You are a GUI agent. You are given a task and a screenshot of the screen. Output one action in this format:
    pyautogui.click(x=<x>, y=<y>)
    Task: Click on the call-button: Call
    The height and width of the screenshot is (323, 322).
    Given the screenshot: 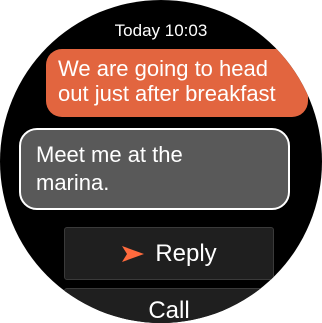 What is the action you would take?
    pyautogui.click(x=169, y=305)
    